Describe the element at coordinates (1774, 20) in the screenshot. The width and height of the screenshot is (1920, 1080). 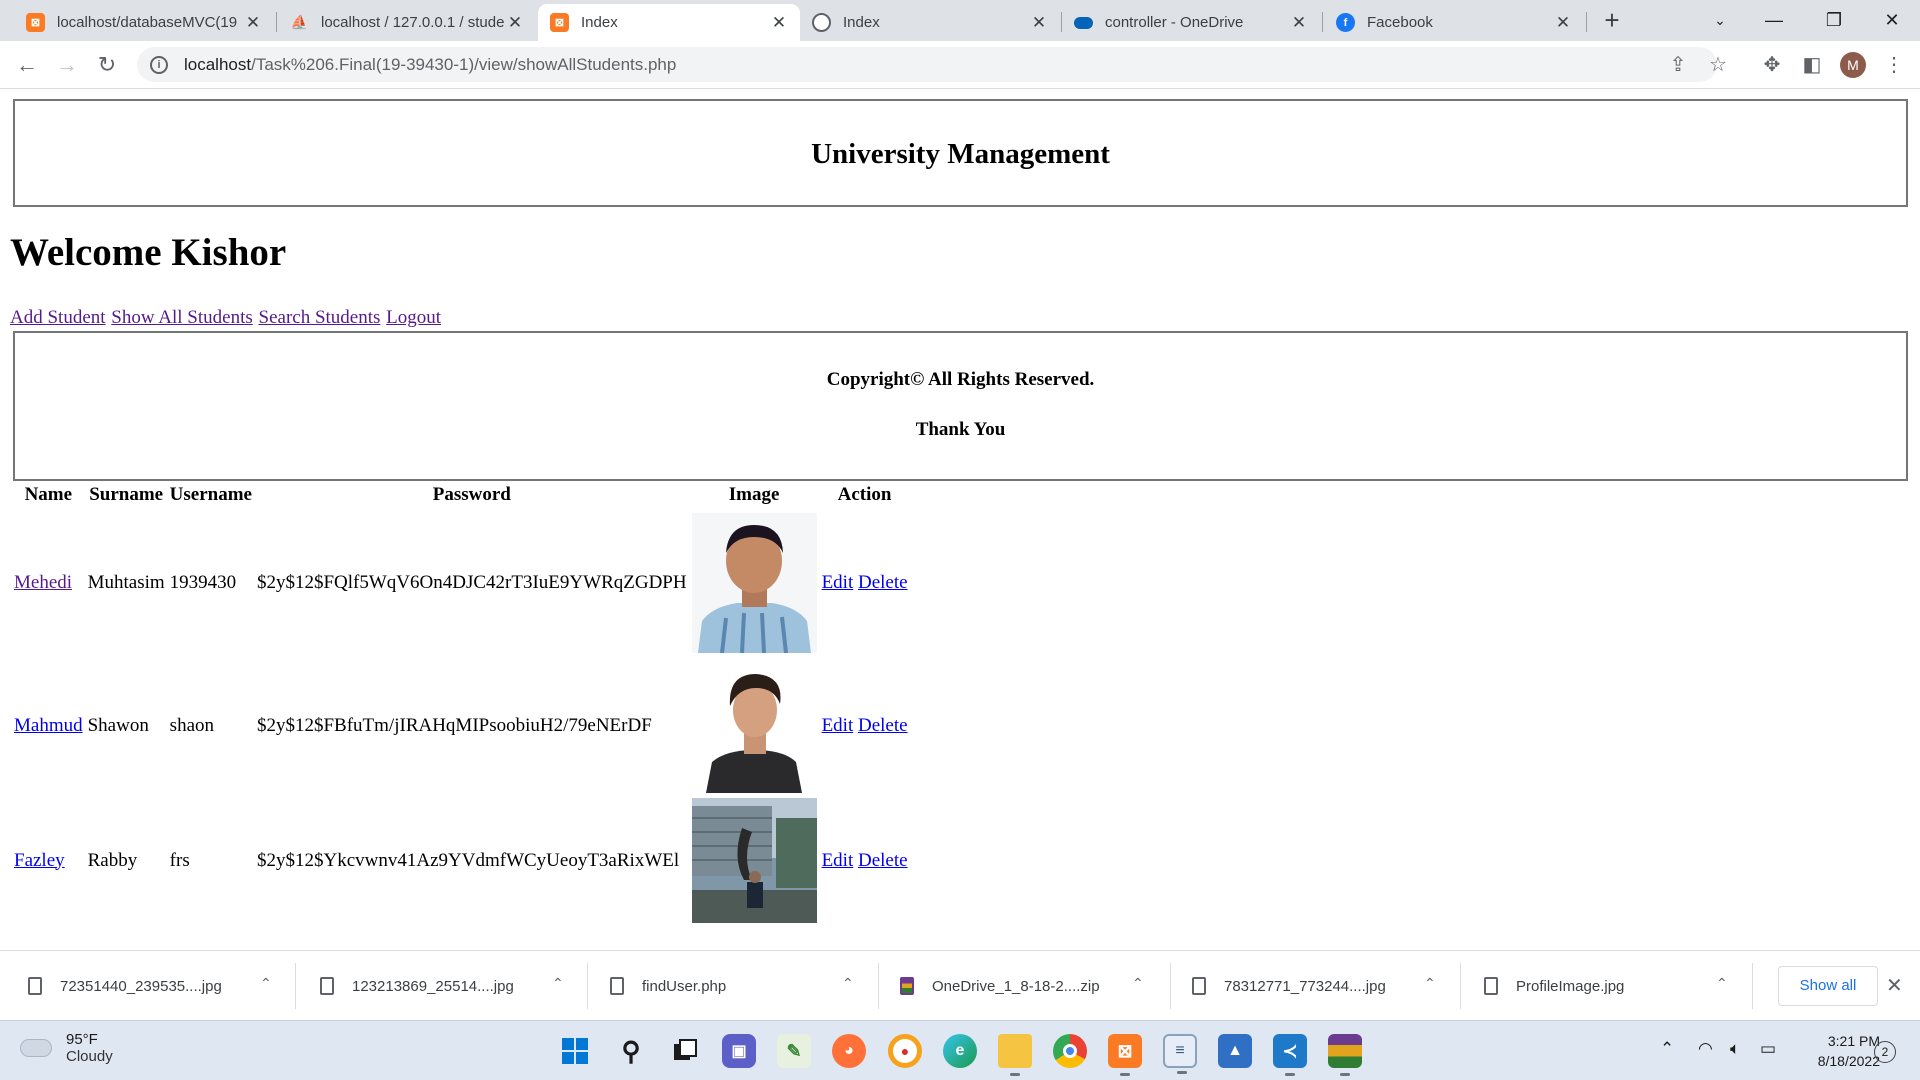
I see `minimize-button: —` at that location.